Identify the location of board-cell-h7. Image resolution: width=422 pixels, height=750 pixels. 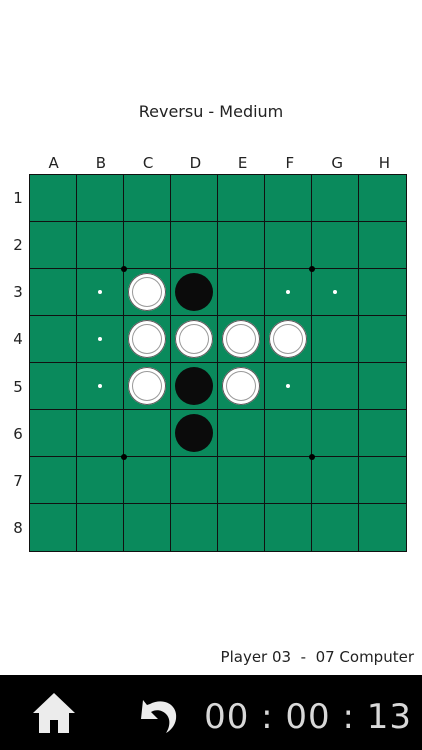
(382, 480).